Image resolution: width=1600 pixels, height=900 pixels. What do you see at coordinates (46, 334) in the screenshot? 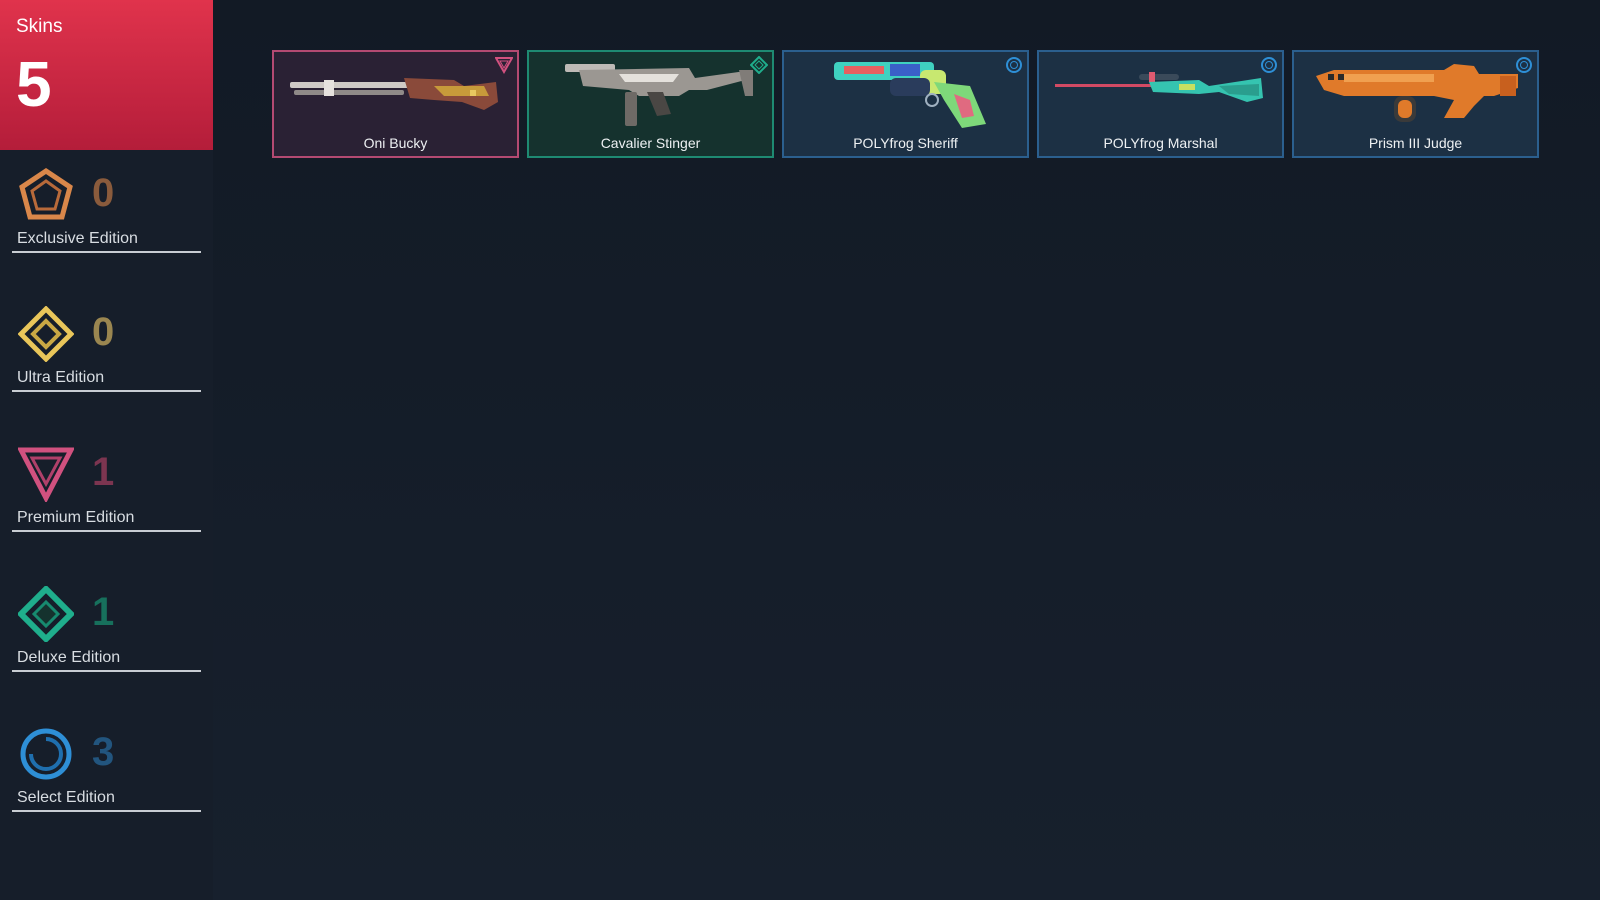
I see `ultra-diamond-icon` at bounding box center [46, 334].